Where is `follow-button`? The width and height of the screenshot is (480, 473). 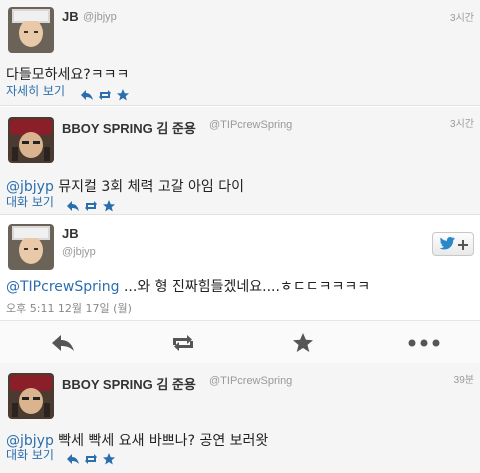 follow-button is located at coordinates (453, 244).